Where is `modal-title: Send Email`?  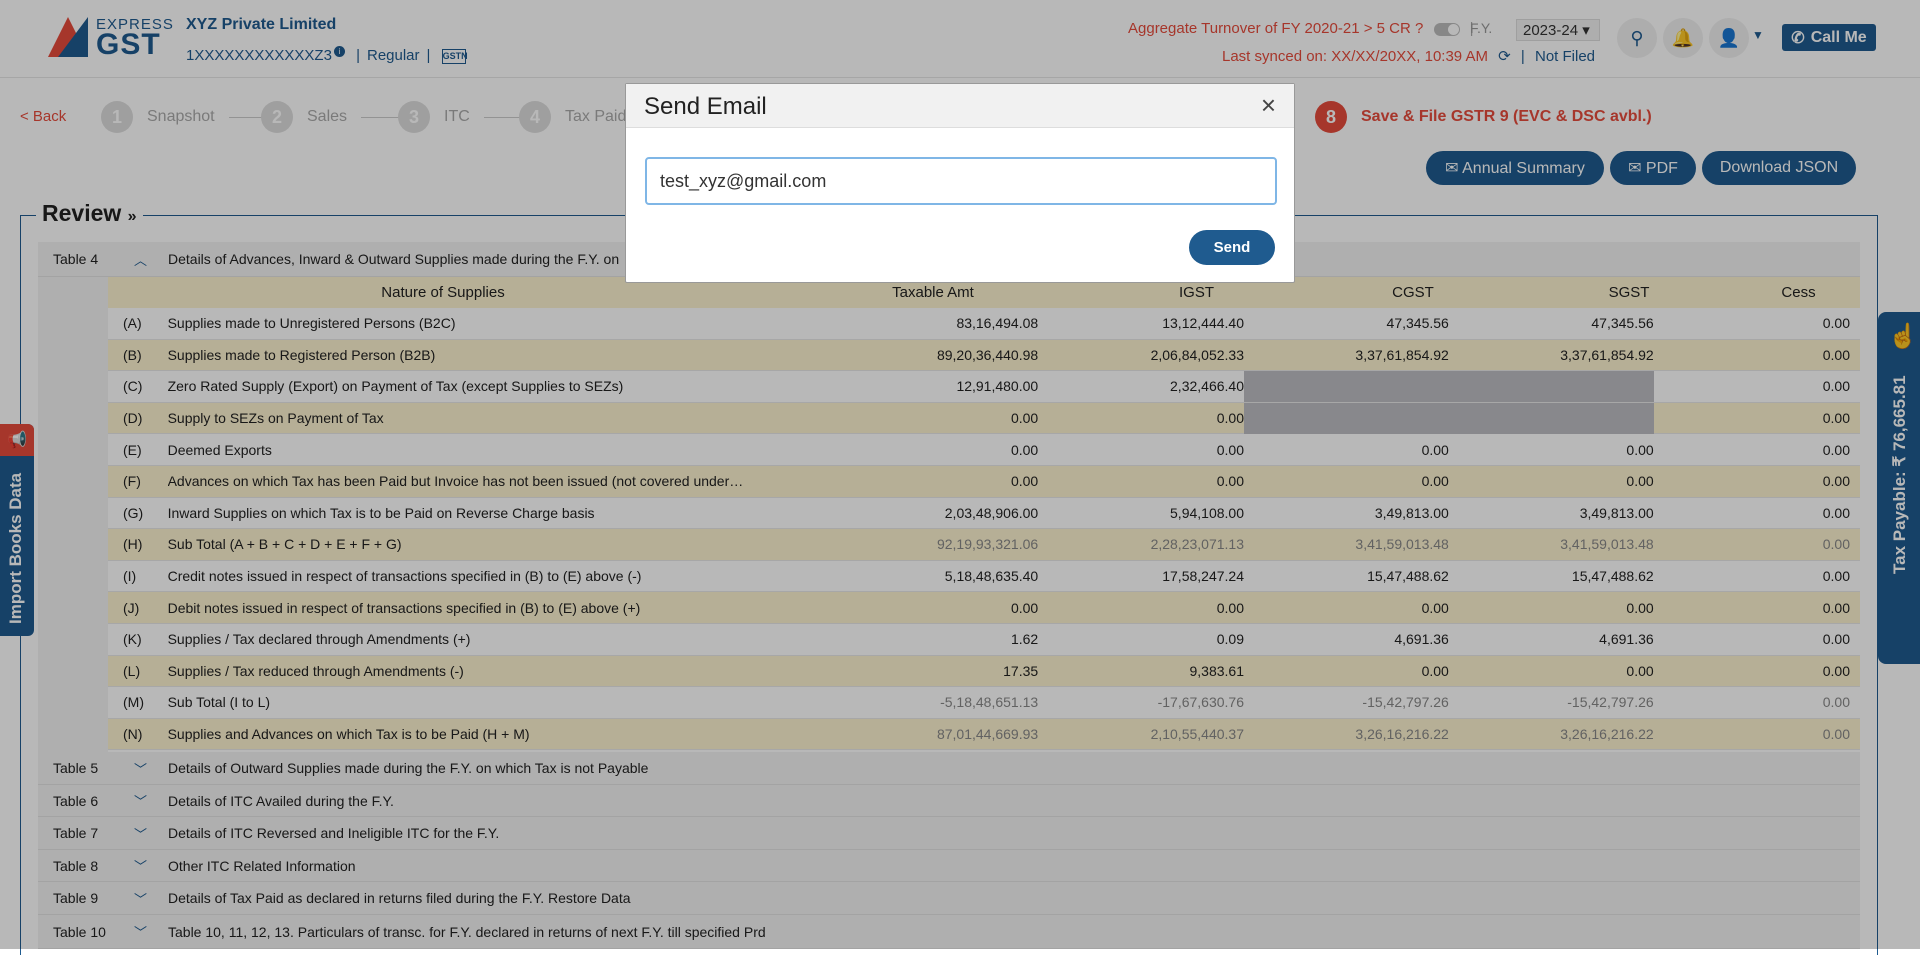 modal-title: Send Email is located at coordinates (705, 106).